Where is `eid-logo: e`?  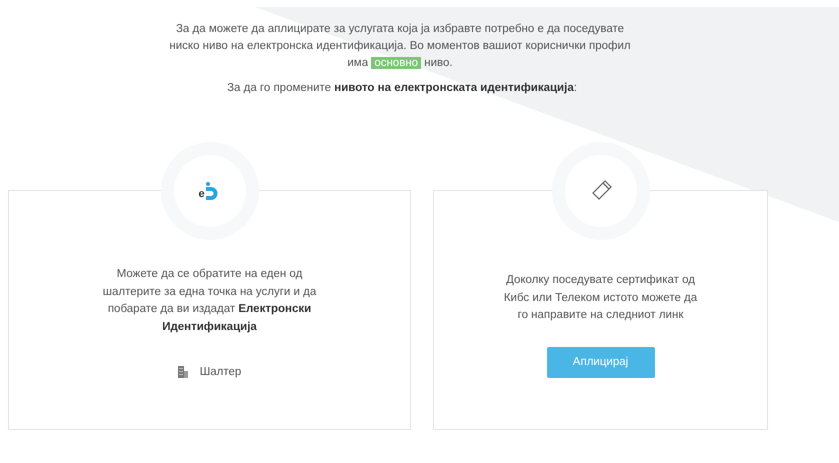 eid-logo: e is located at coordinates (209, 191).